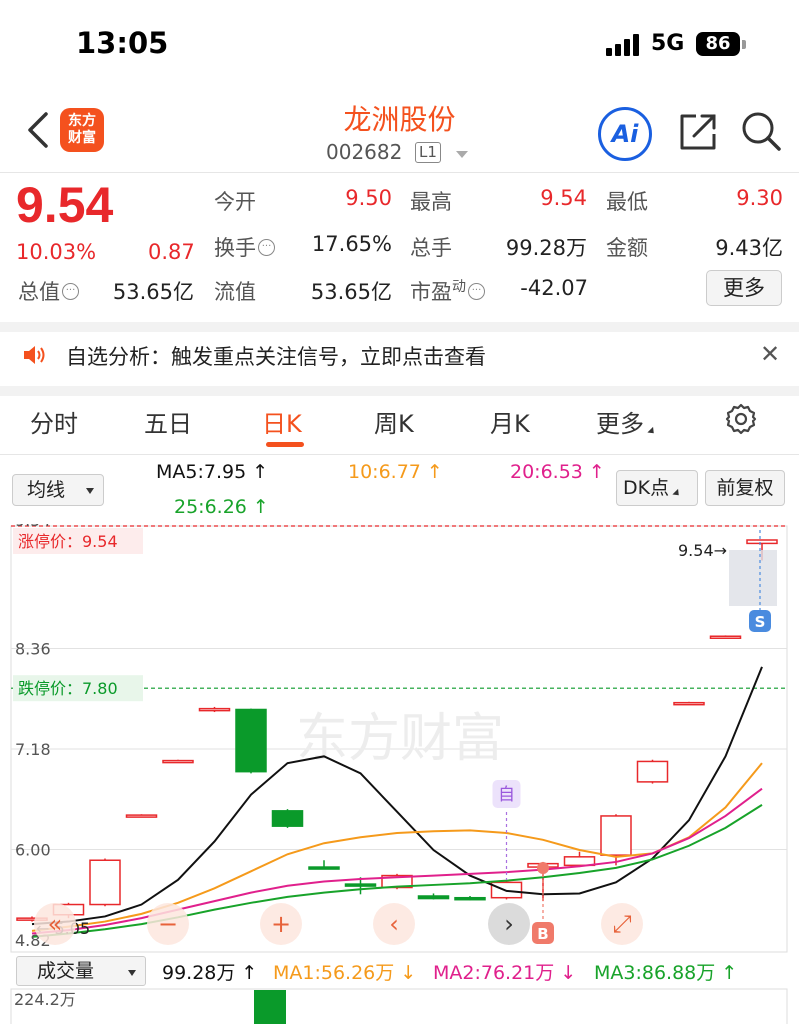  Describe the element at coordinates (68, 688) in the screenshot. I see `limit-down-label: 跌停价：7.80` at that location.